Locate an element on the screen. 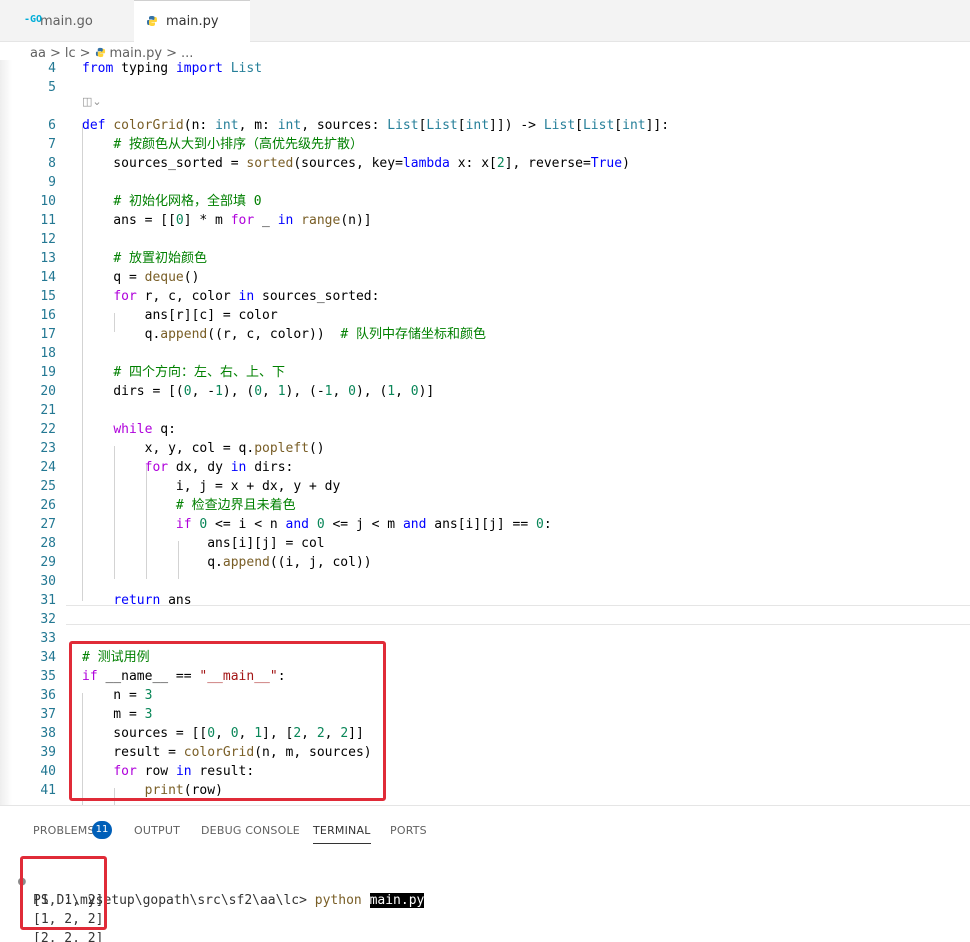 This screenshot has width=970, height=942. code-line: 19 # 四个方向：左、右、上、下 is located at coordinates (485, 372).